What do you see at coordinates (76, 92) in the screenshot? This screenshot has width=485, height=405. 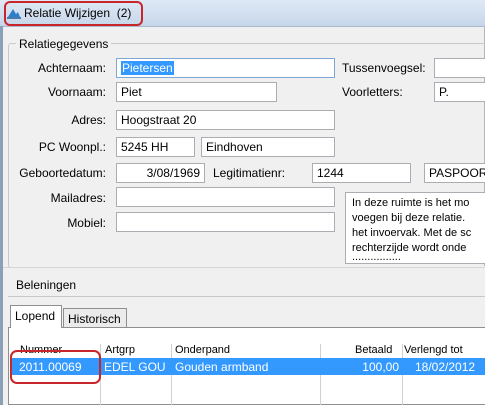 I see `voornaam-label: Voornaam:` at bounding box center [76, 92].